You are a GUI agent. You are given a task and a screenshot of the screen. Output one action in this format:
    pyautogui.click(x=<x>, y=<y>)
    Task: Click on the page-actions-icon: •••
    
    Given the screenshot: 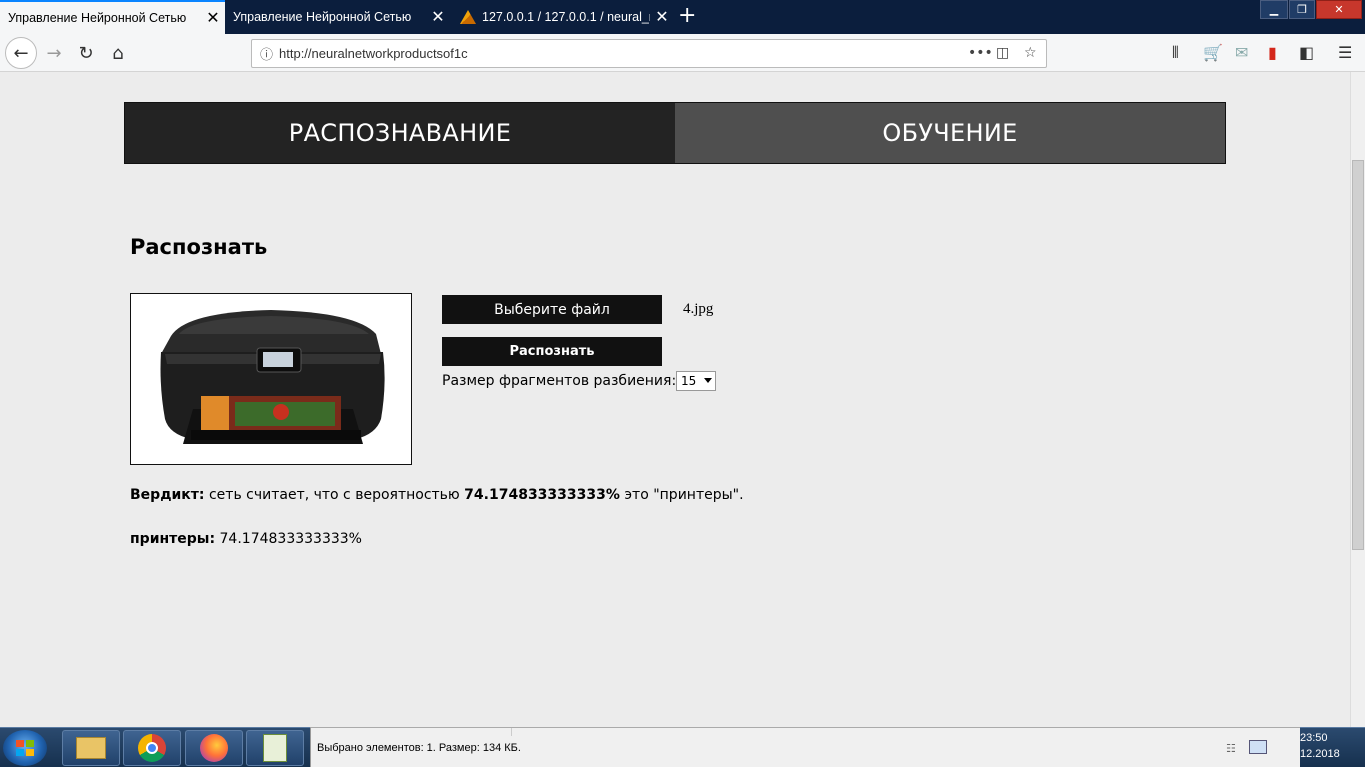 What is the action you would take?
    pyautogui.click(x=980, y=53)
    